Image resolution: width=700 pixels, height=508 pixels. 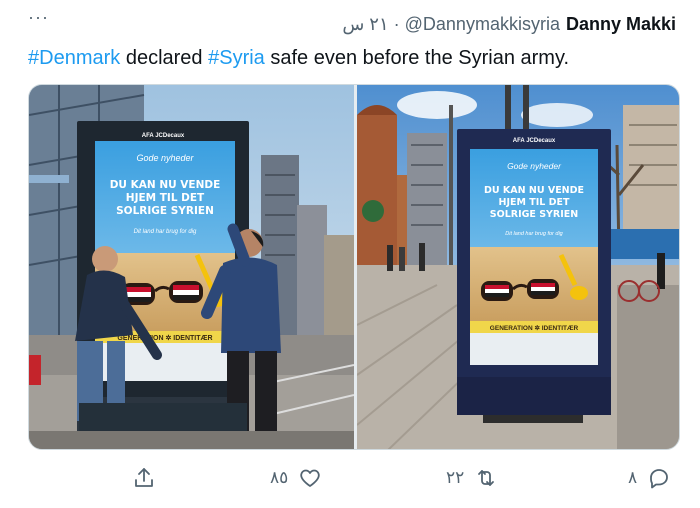 I want to click on hashtag-syria: #Syria, so click(x=236, y=58).